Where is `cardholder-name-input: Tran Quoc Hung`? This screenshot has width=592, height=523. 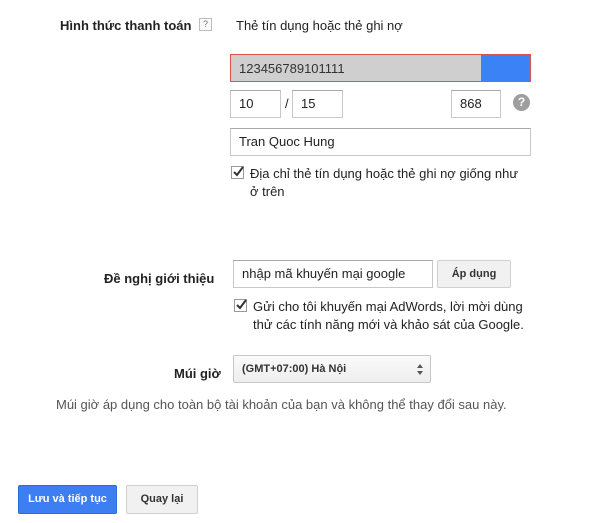 cardholder-name-input: Tran Quoc Hung is located at coordinates (380, 142).